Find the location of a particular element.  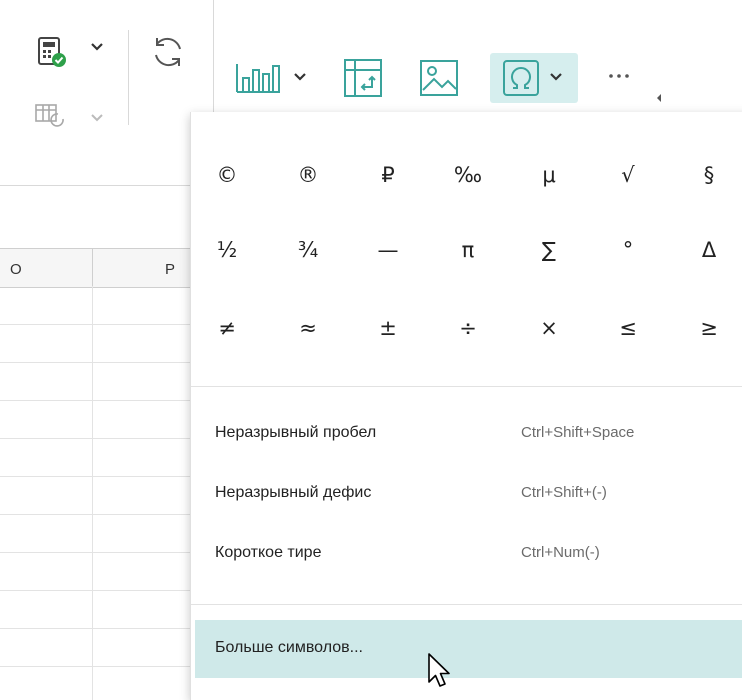

symbol-copyright: © is located at coordinates (227, 175).